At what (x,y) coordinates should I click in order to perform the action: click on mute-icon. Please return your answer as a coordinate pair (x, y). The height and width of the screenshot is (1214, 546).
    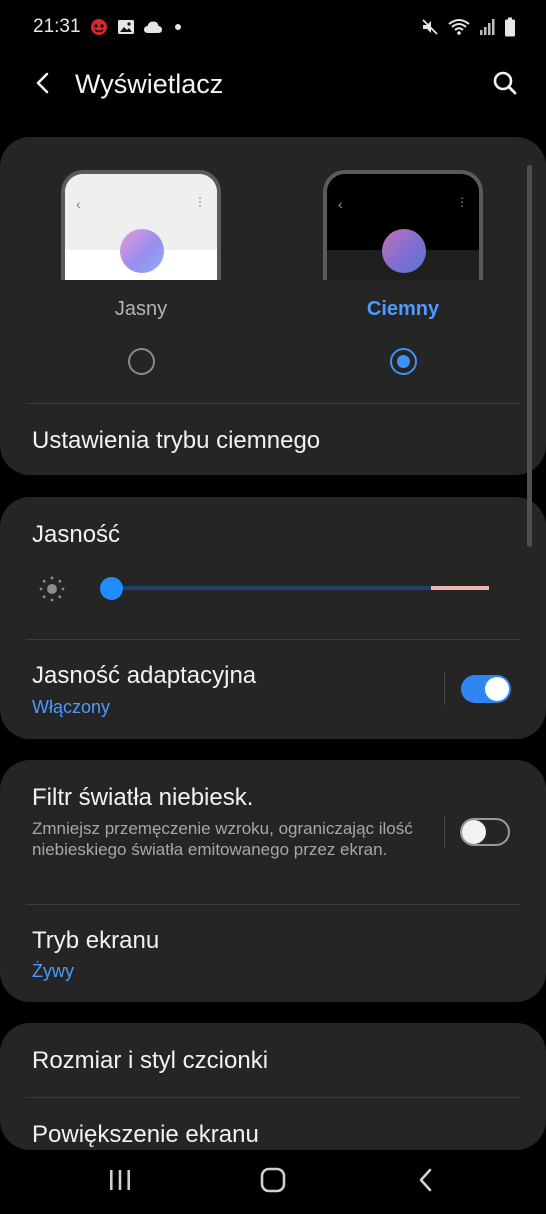
    Looking at the image, I should click on (430, 29).